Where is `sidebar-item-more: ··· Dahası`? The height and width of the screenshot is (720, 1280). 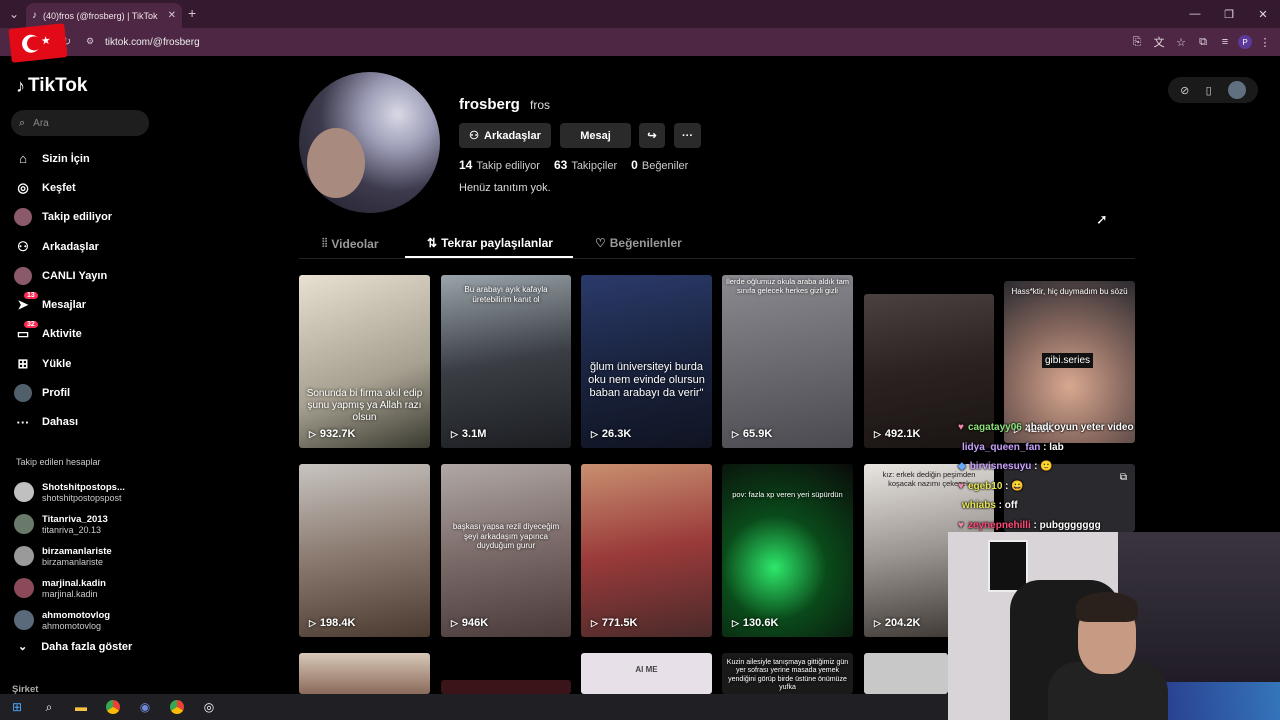
sidebar-item-more: ··· Dahası is located at coordinates (94, 422).